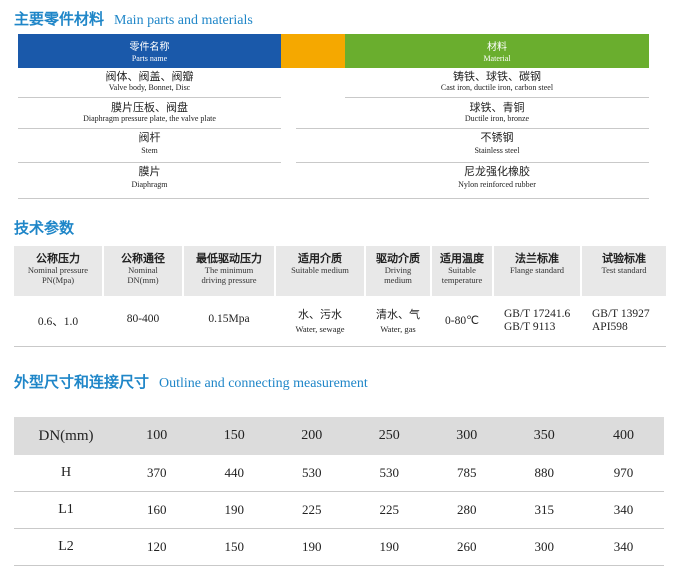 This screenshot has height=574, width=680. Describe the element at coordinates (497, 171) in the screenshot. I see `material-cn: 尼龙强化橡胶` at that location.